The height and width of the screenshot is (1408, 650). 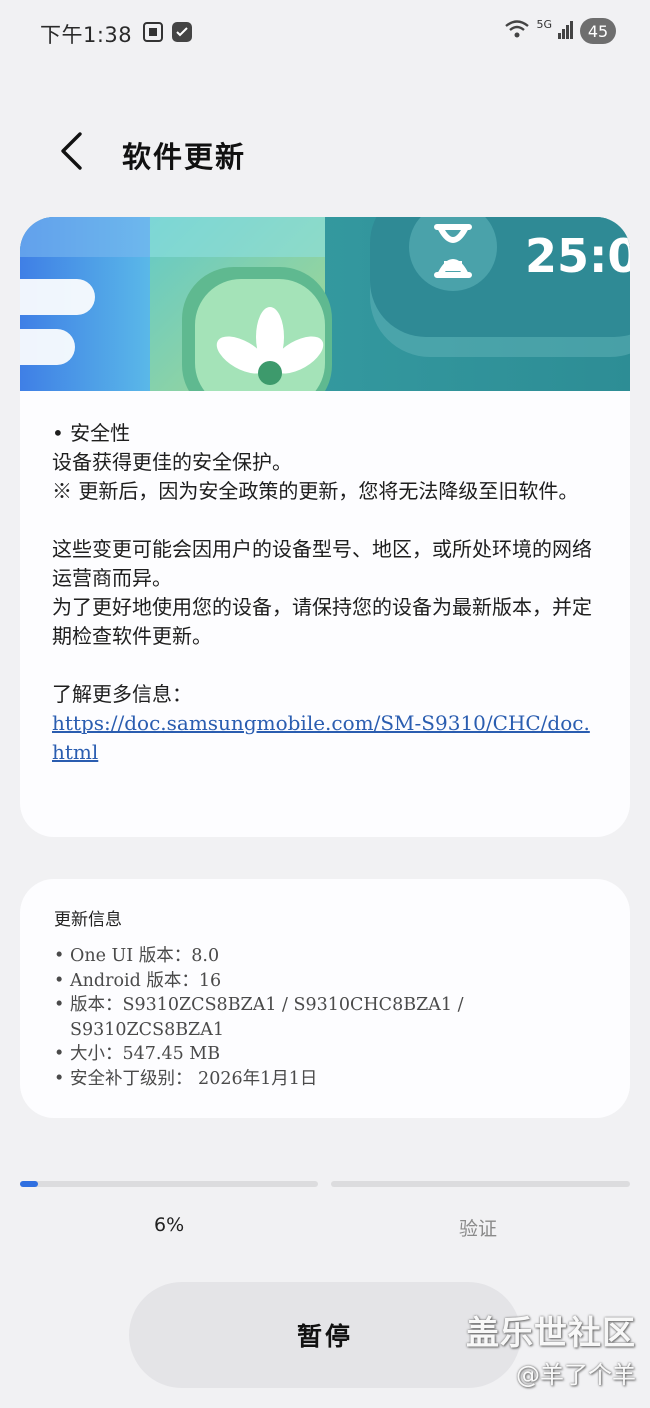 I want to click on back-button, so click(x=71, y=153).